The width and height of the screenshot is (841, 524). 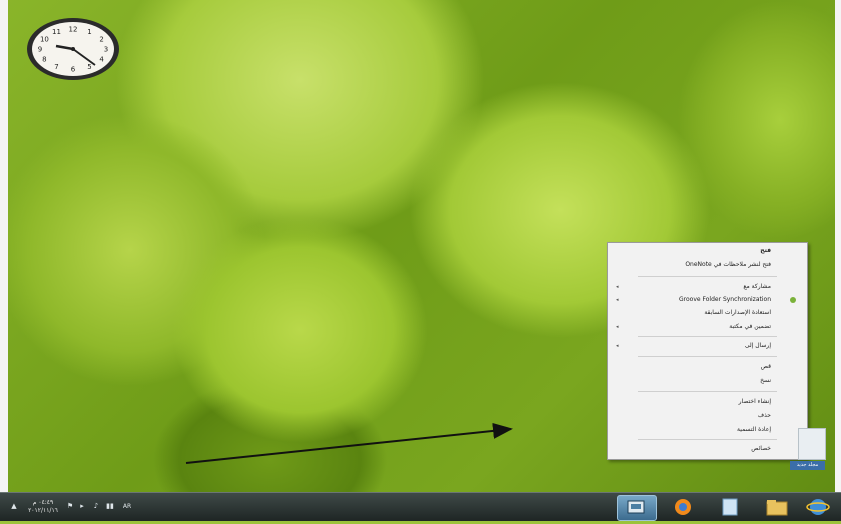 What do you see at coordinates (764, 415) in the screenshot?
I see `context-menu-item-label: حذف` at bounding box center [764, 415].